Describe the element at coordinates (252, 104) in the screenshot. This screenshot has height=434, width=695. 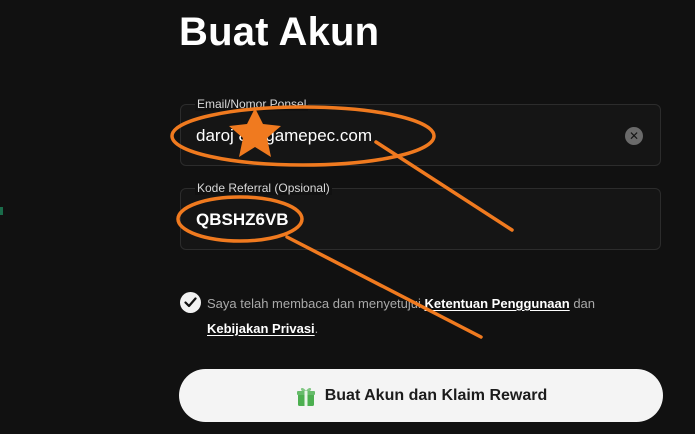
I see `email-field-label: Email/Nomor Ponsel` at that location.